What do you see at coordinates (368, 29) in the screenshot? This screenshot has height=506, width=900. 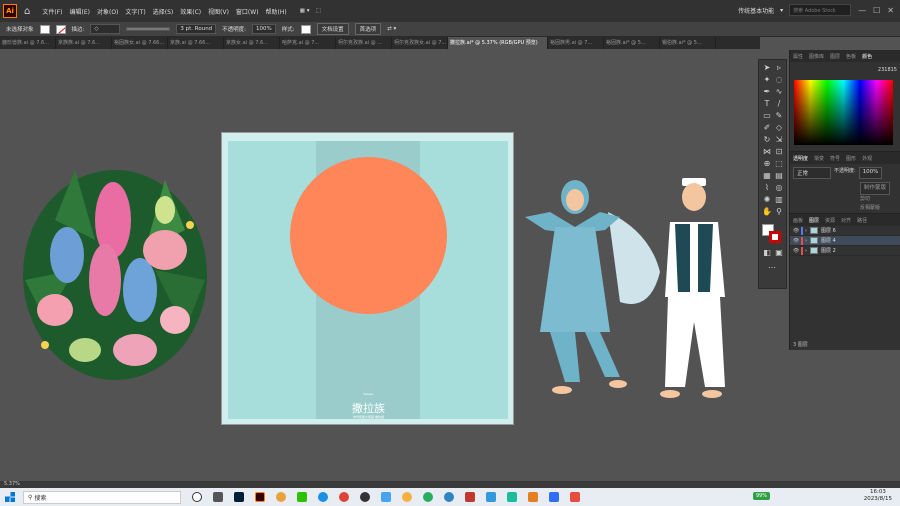 I see `preferences-button: 首选项` at bounding box center [368, 29].